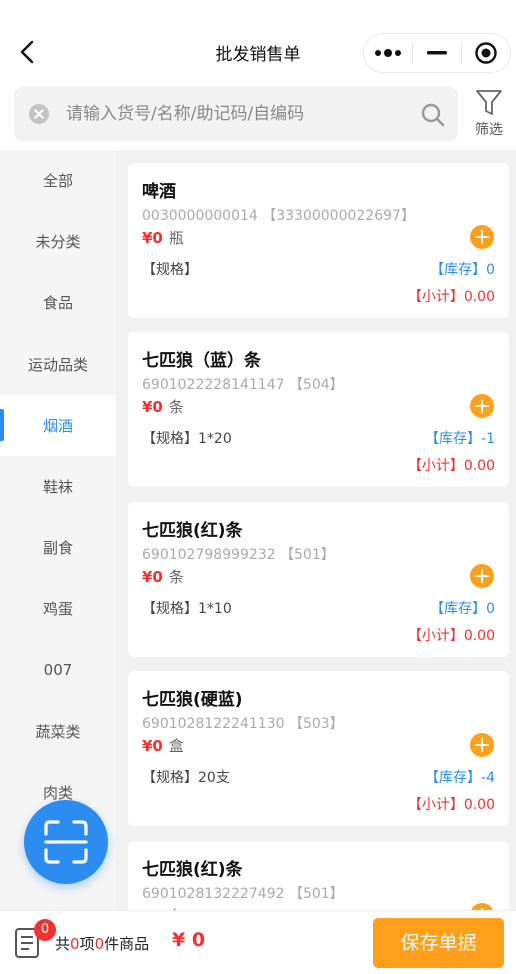 Image resolution: width=516 pixels, height=974 pixels. Describe the element at coordinates (243, 385) in the screenshot. I see `product-code: 6901022228141147 【504】` at that location.